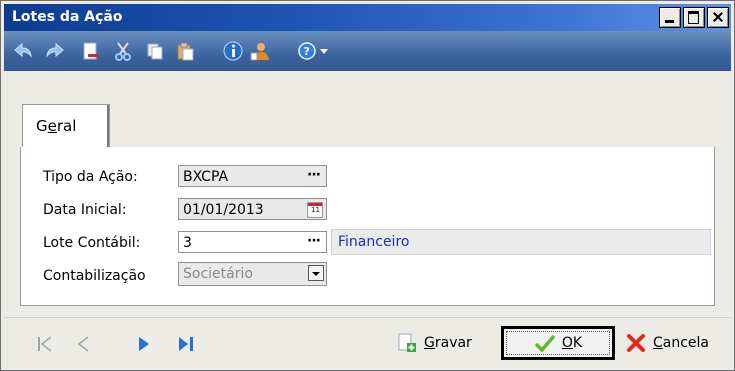  I want to click on paste-icon, so click(185, 51).